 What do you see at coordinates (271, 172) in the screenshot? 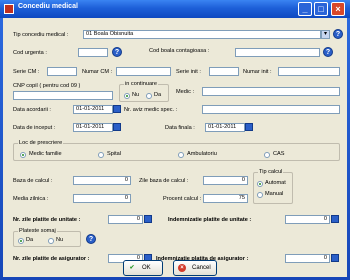
I see `tip-calcul-label: Tip calcul` at bounding box center [271, 172].